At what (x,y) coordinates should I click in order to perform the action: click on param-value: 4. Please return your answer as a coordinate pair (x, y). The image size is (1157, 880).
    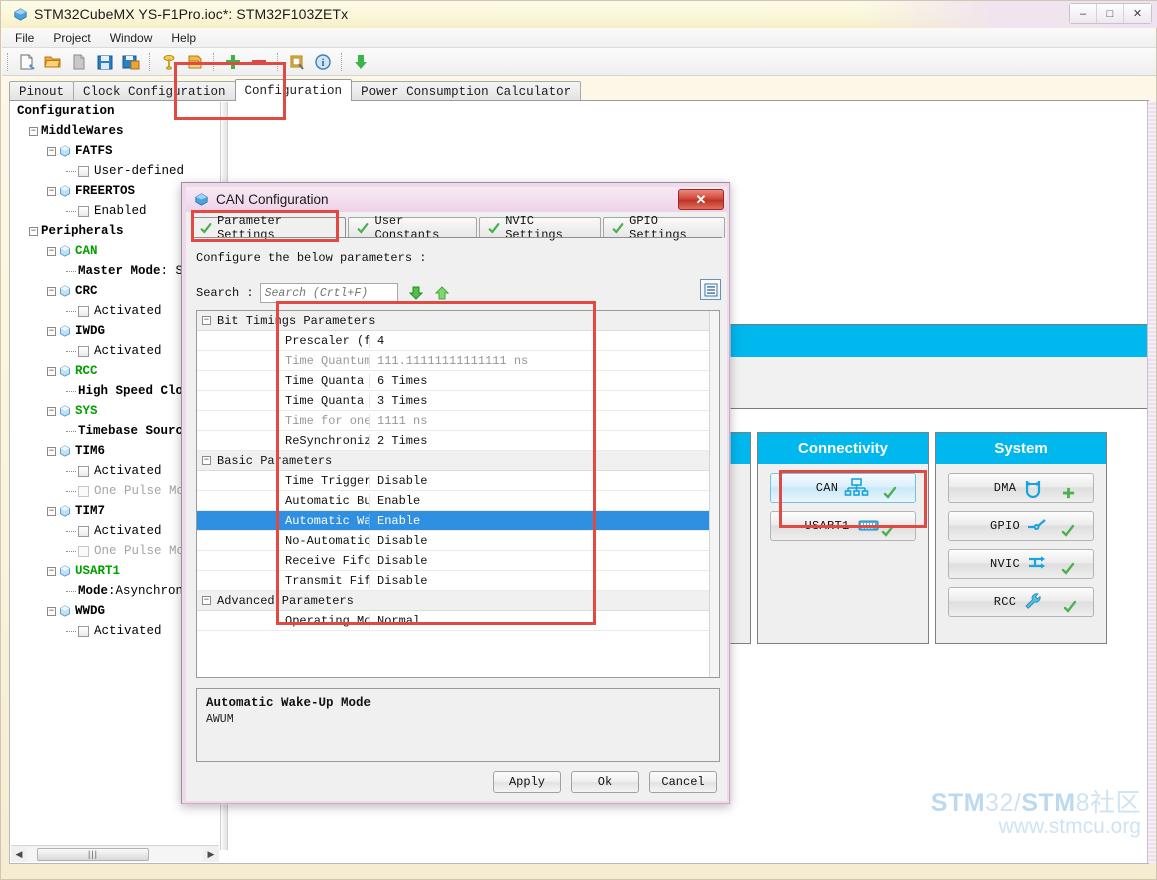
    Looking at the image, I should click on (544, 340).